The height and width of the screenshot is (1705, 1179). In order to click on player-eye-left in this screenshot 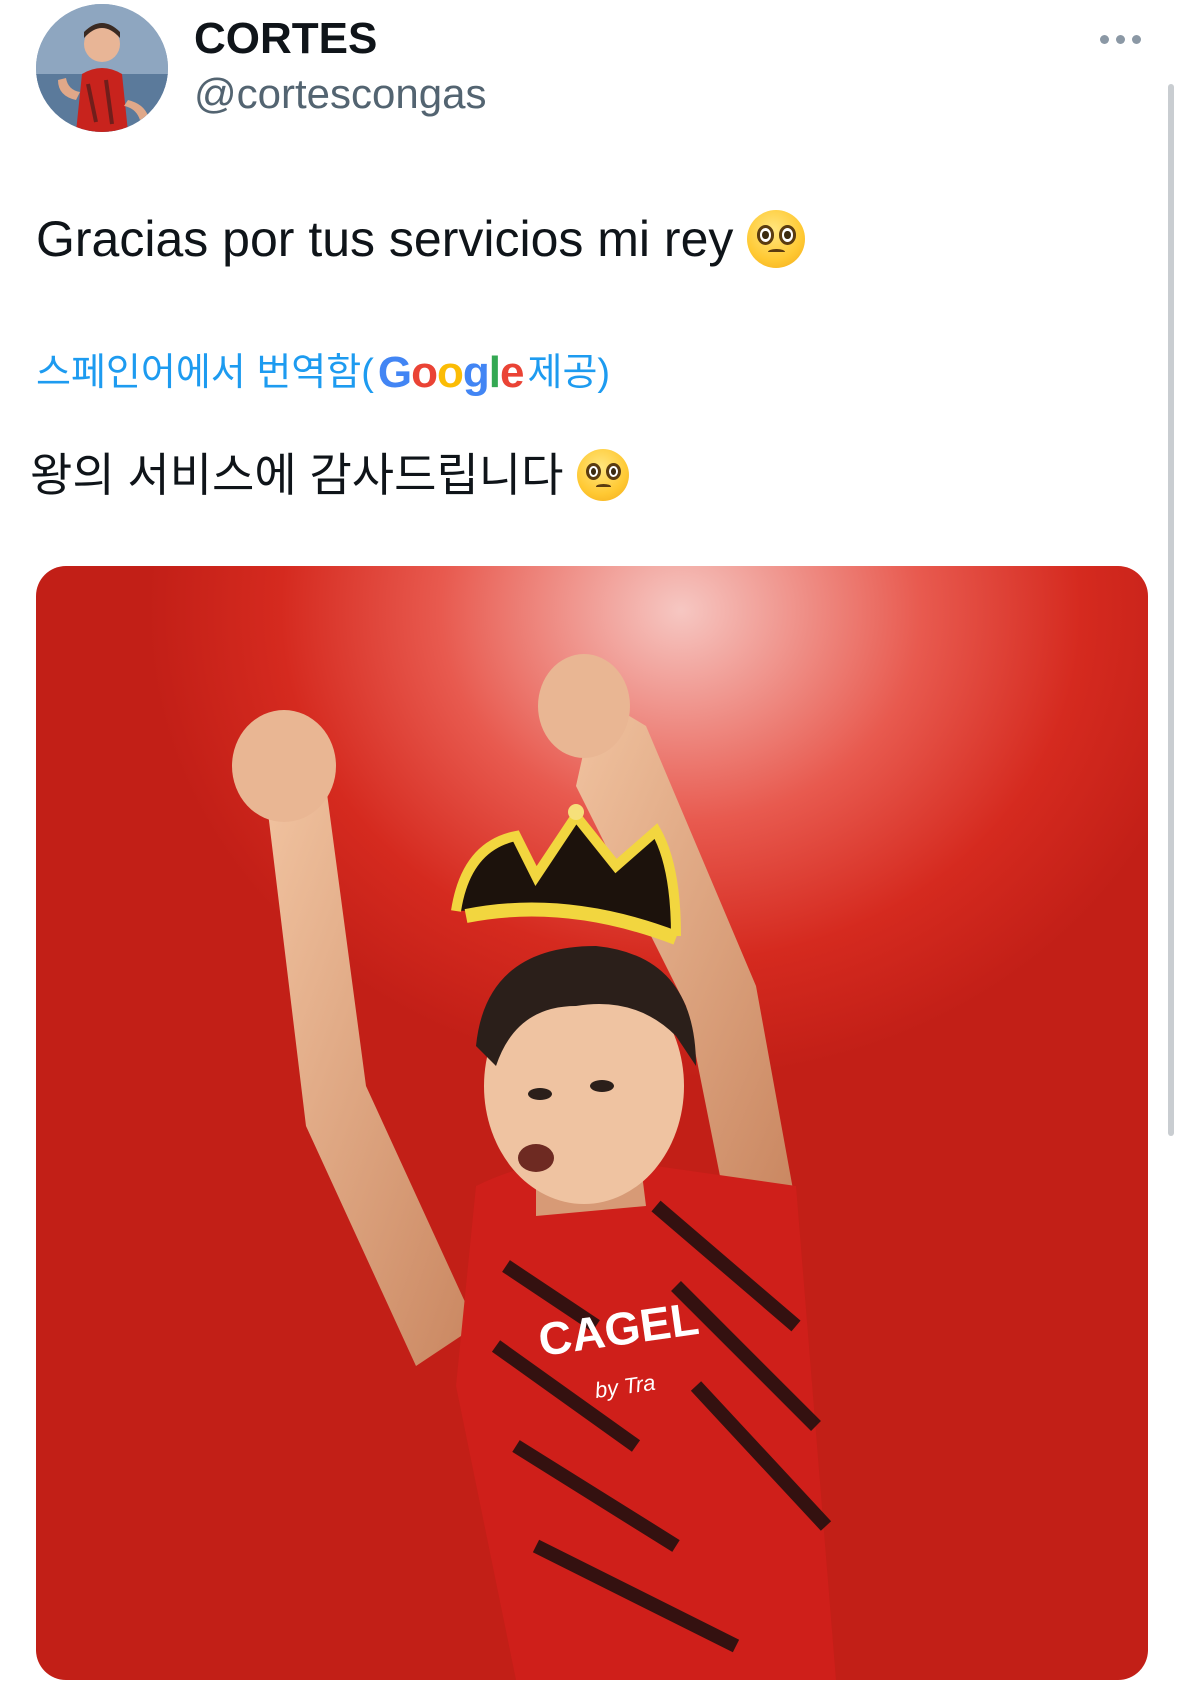, I will do `click(540, 1094)`.